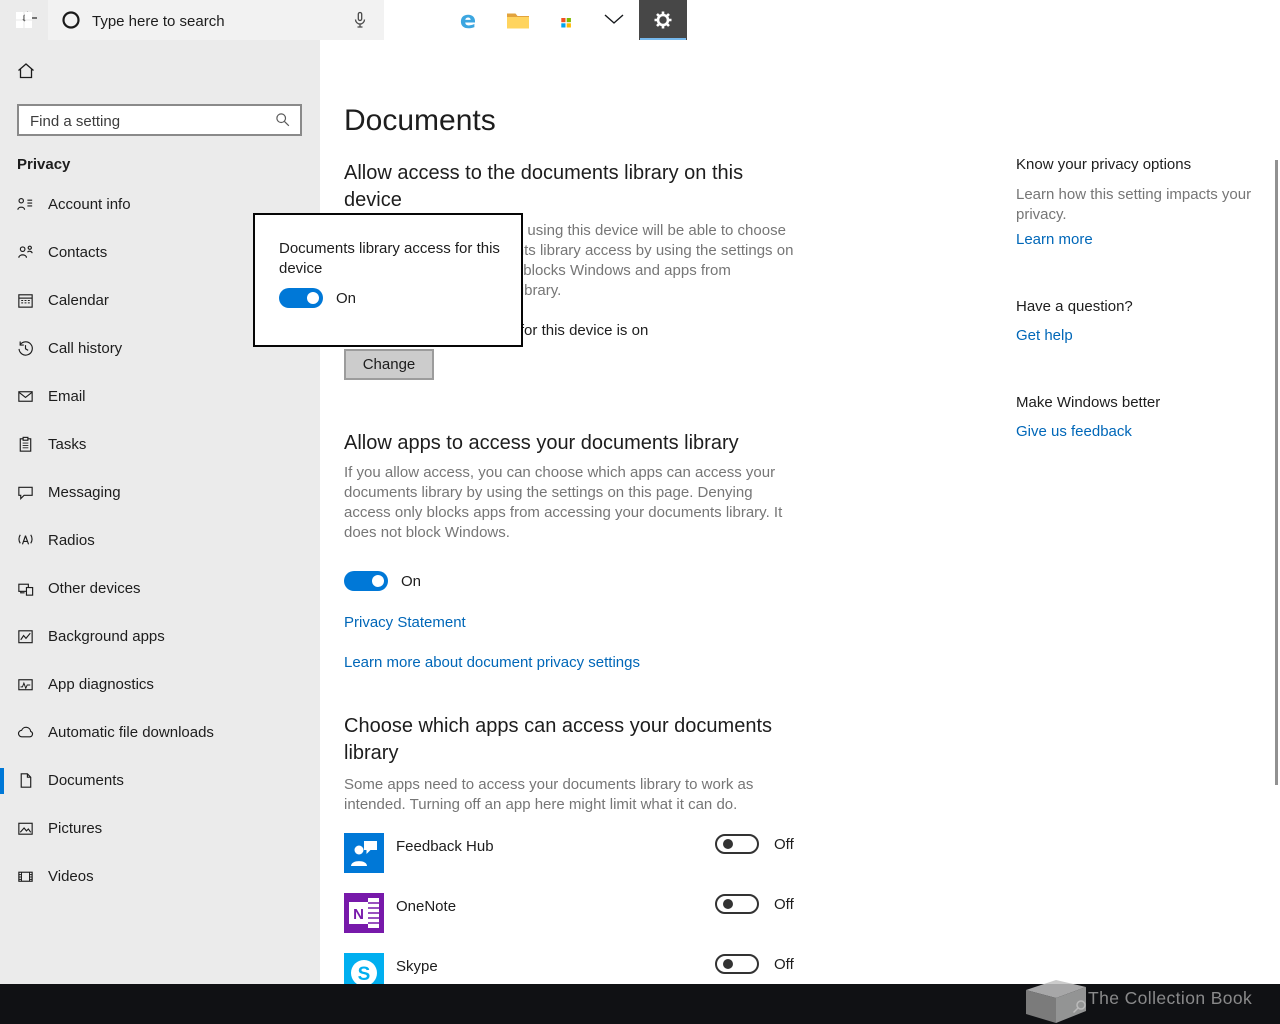 The width and height of the screenshot is (1280, 1024). What do you see at coordinates (366, 581) in the screenshot?
I see `app-access-toggle` at bounding box center [366, 581].